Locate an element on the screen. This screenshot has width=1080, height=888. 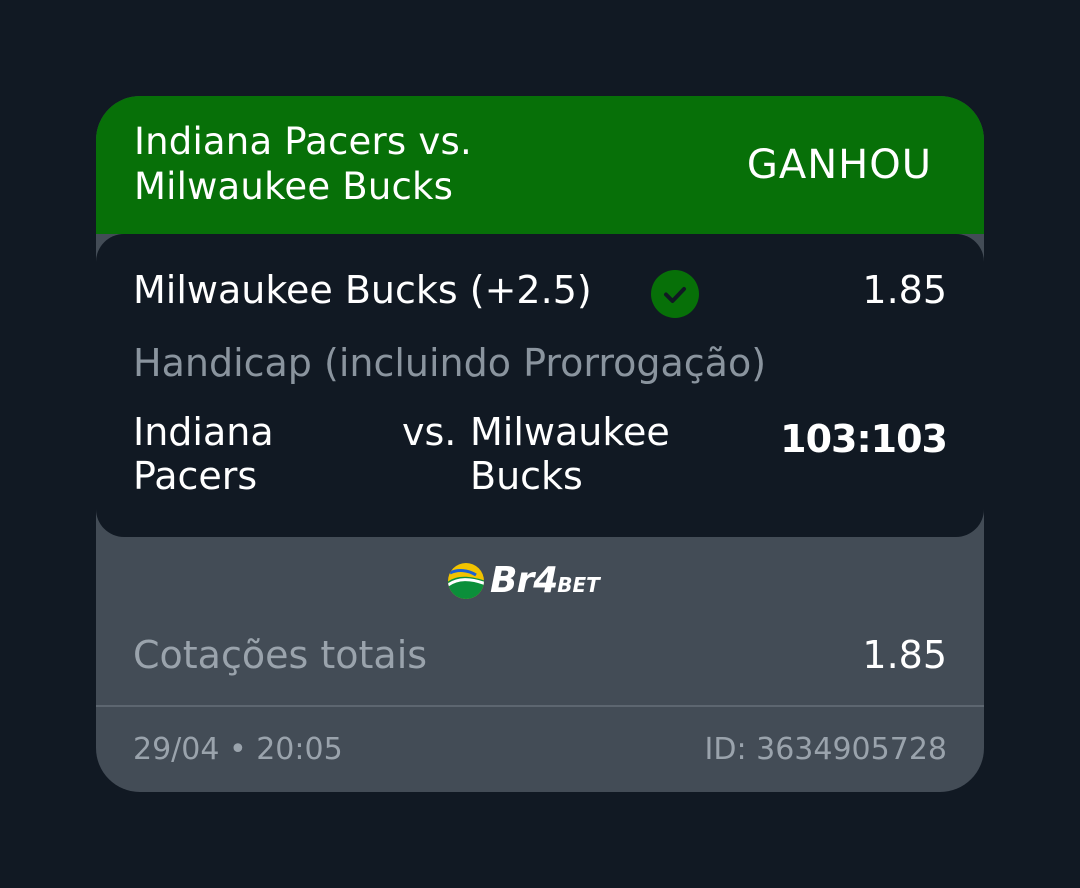
brand-wordmark: Br4BET is located at coordinates (545, 580).